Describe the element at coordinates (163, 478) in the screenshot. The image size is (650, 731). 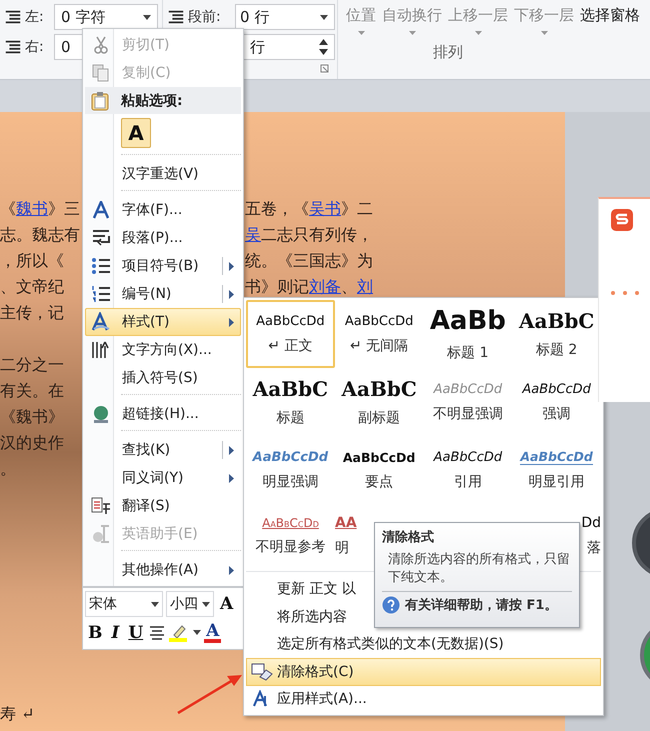
I see `menu-item: 同义词(Y)` at that location.